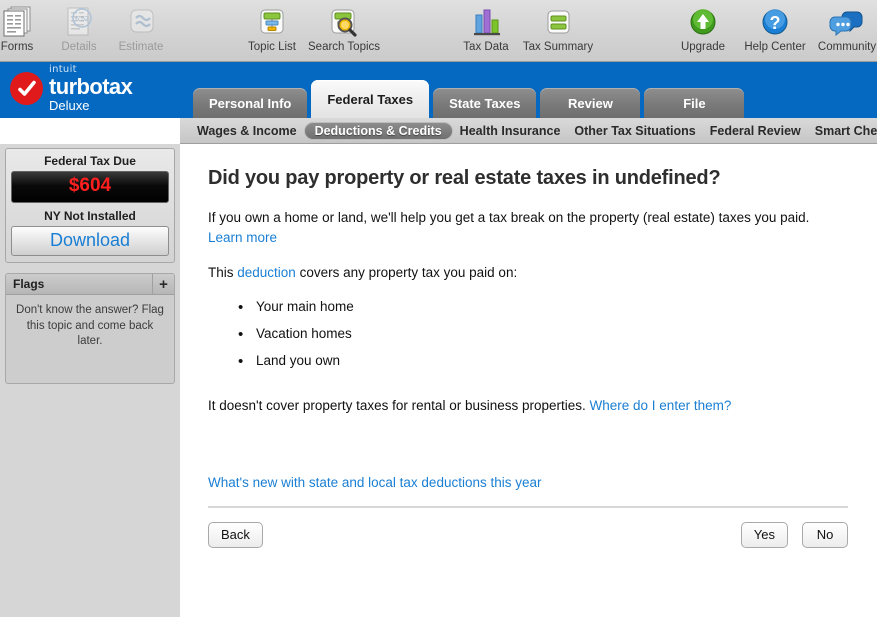 The image size is (877, 617). What do you see at coordinates (90, 161) in the screenshot?
I see `federal-tax-due-label: Federal Tax Due` at bounding box center [90, 161].